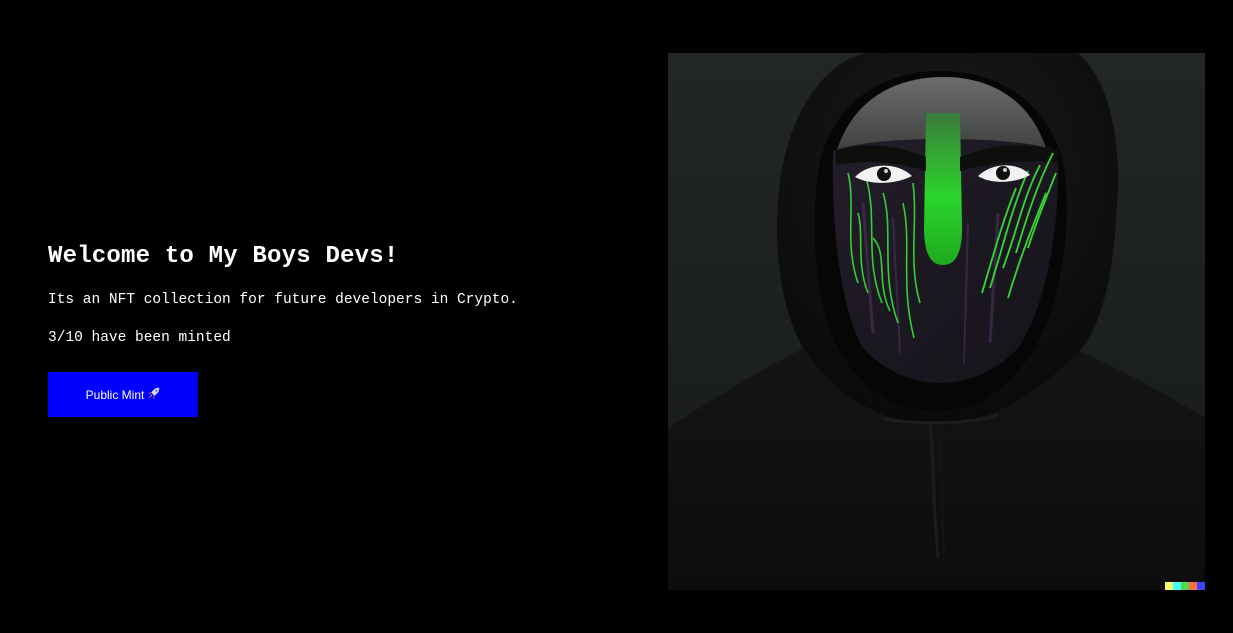 Image resolution: width=1233 pixels, height=633 pixels. What do you see at coordinates (115, 394) in the screenshot?
I see `public-mint-label: Public Mint` at bounding box center [115, 394].